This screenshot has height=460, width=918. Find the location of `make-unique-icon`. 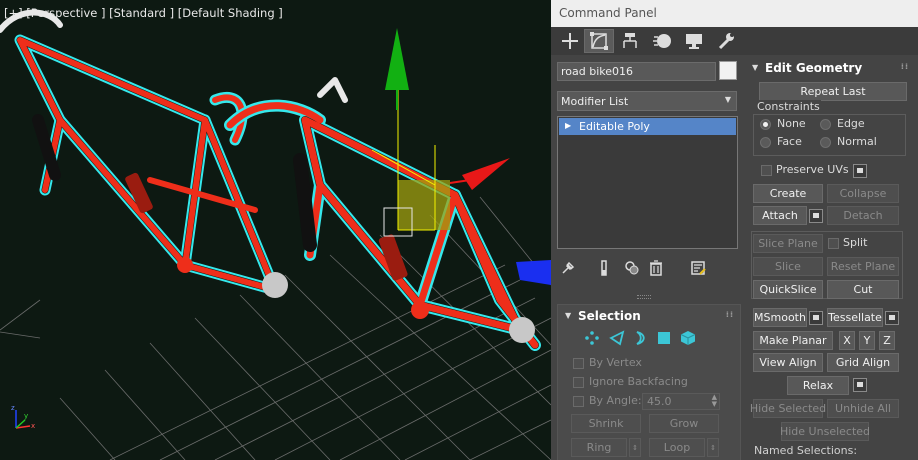

make-unique-icon is located at coordinates (632, 268).